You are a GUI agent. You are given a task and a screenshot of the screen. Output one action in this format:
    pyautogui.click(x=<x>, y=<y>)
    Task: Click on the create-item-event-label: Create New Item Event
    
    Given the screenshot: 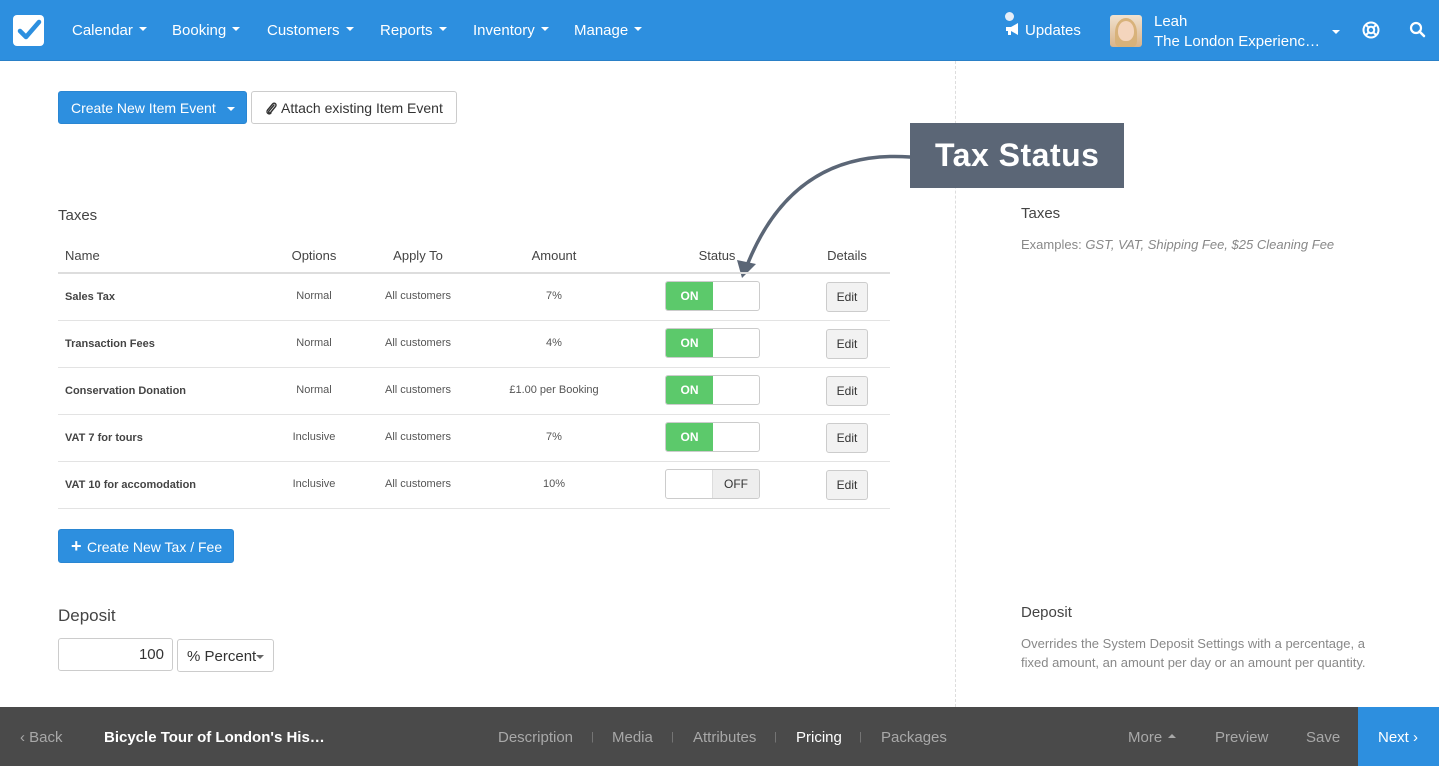 What is the action you would take?
    pyautogui.click(x=143, y=108)
    